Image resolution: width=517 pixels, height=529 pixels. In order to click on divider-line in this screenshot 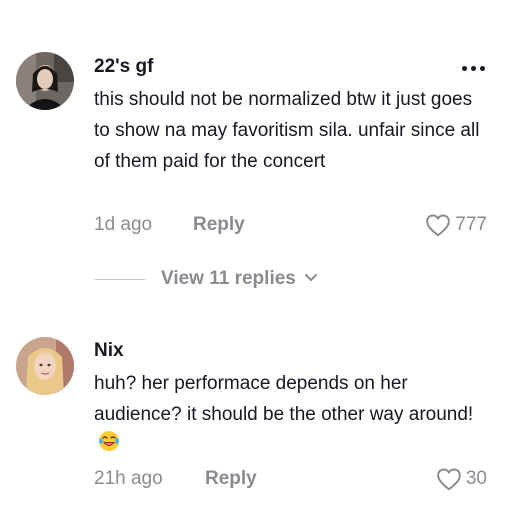, I will do `click(120, 279)`.